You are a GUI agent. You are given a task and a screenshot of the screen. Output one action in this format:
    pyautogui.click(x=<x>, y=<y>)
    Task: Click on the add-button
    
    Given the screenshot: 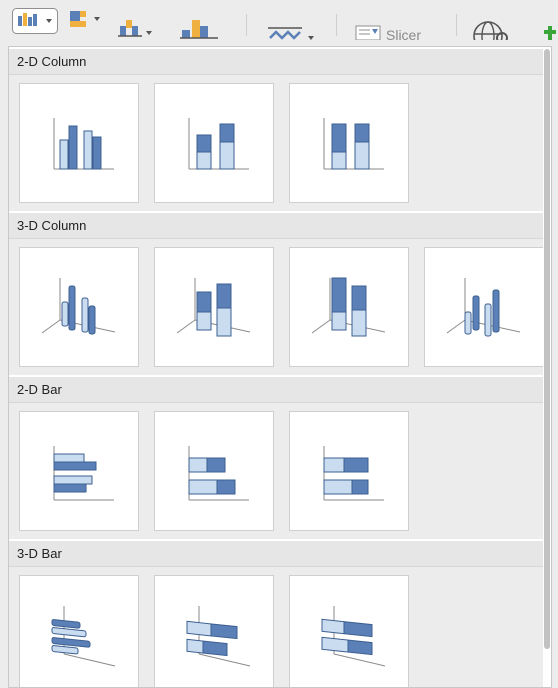 What is the action you would take?
    pyautogui.click(x=551, y=23)
    